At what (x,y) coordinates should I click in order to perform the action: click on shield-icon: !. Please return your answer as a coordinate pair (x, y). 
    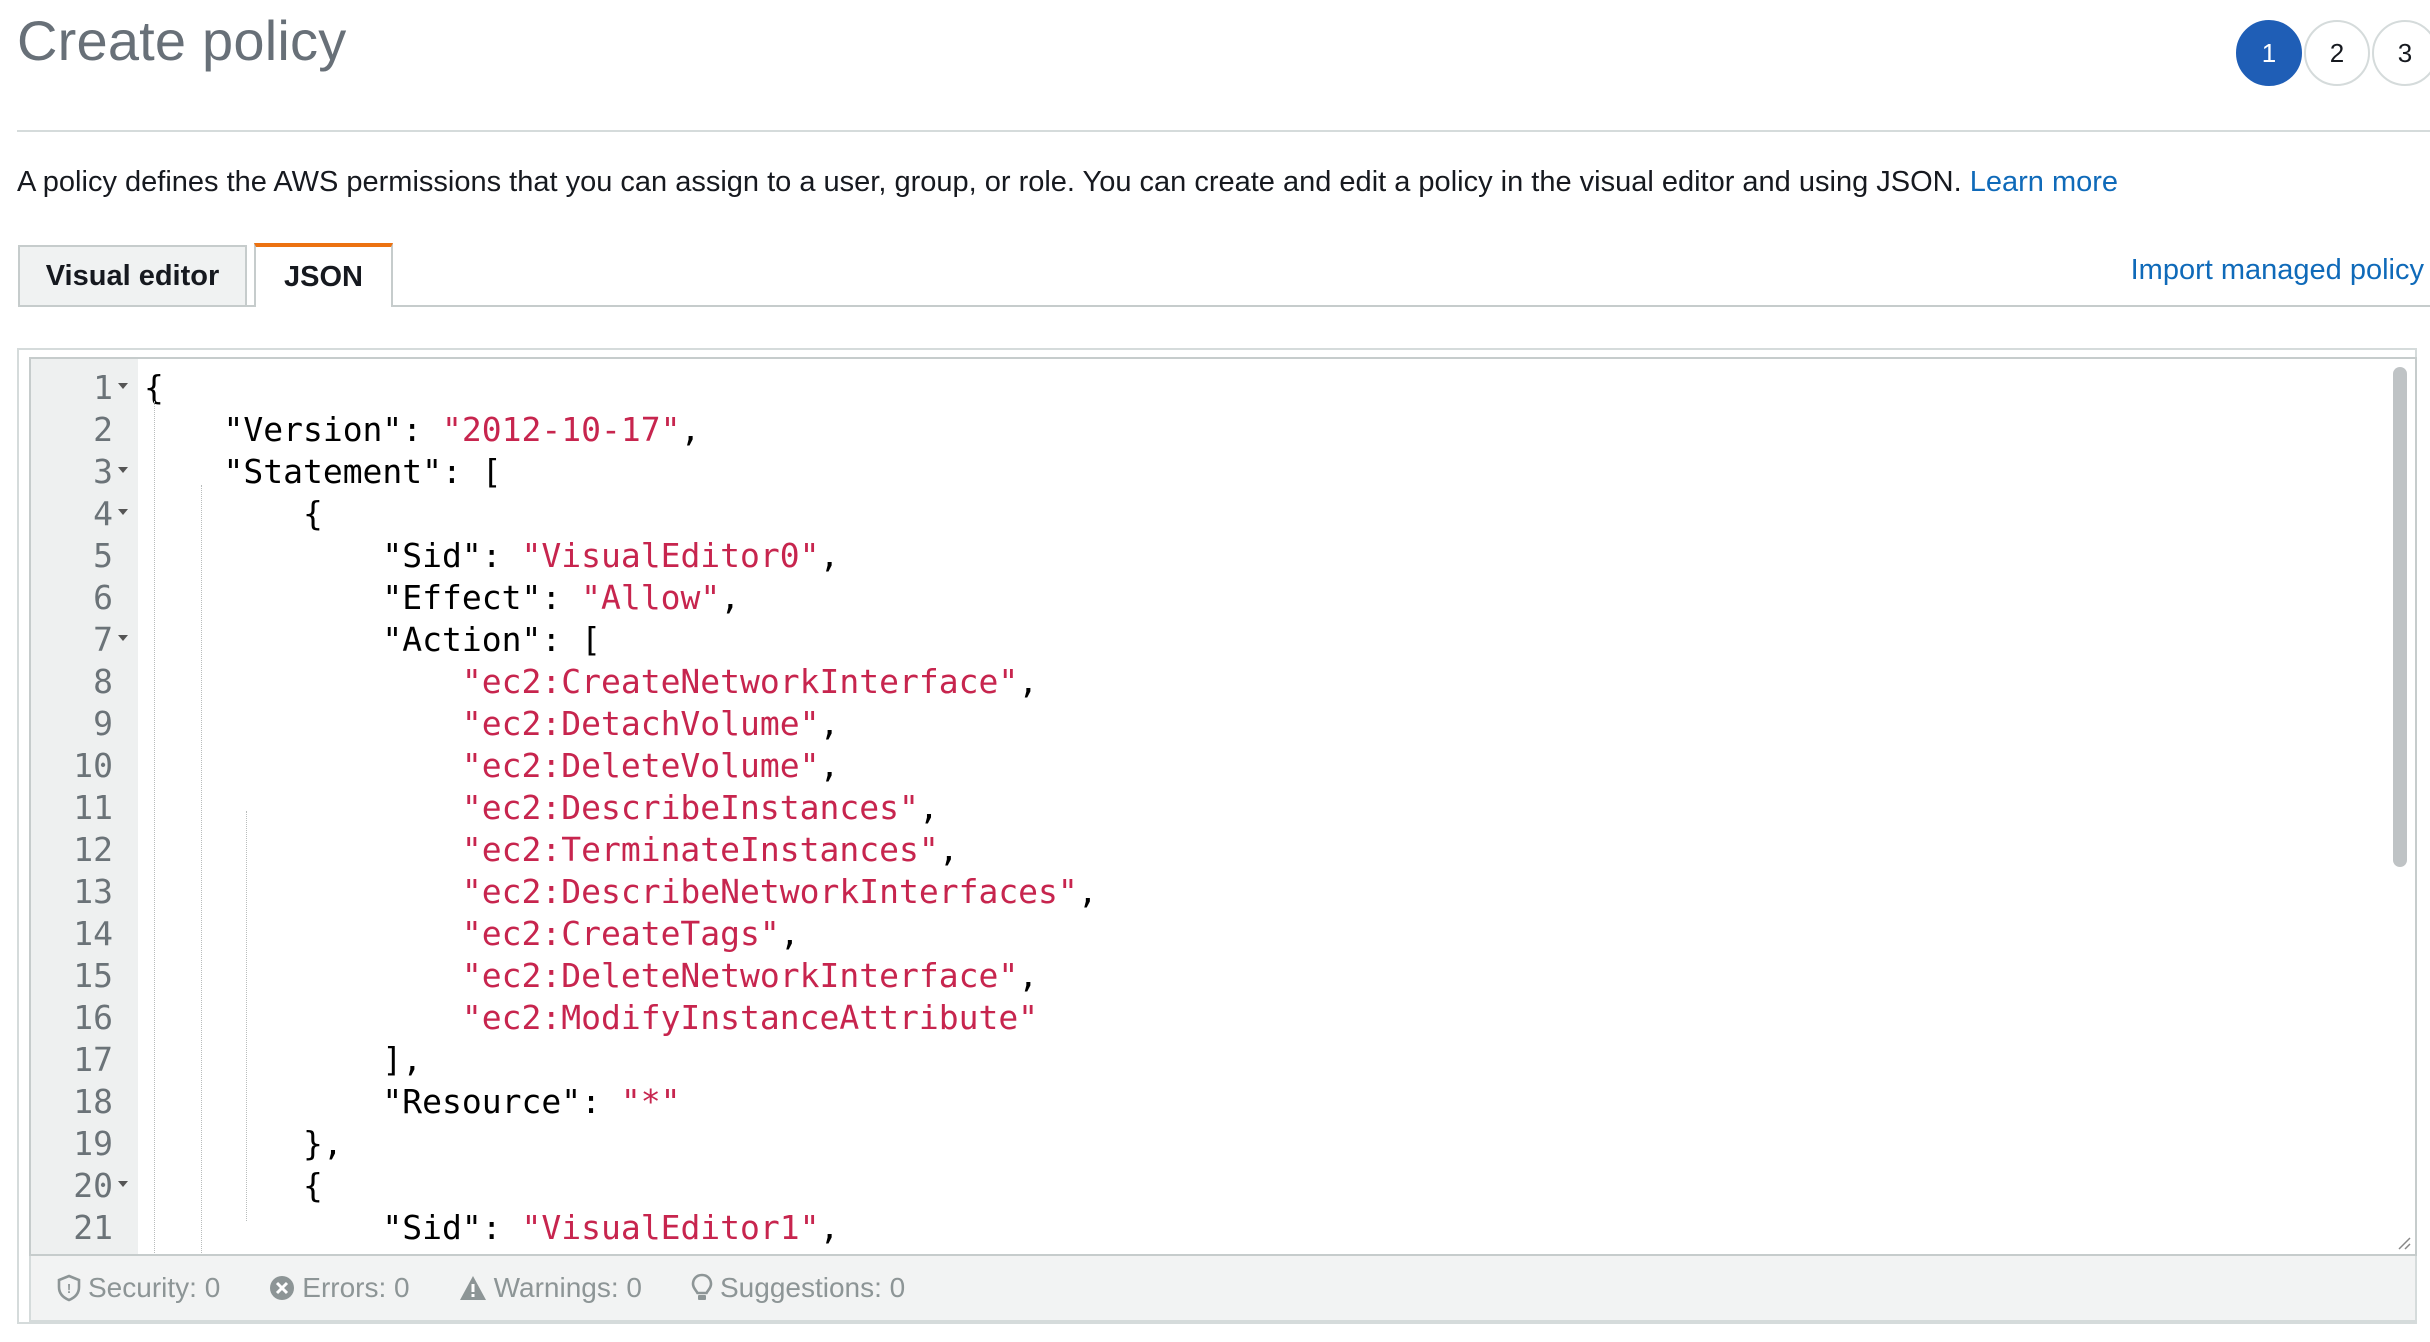
    Looking at the image, I should click on (69, 1288).